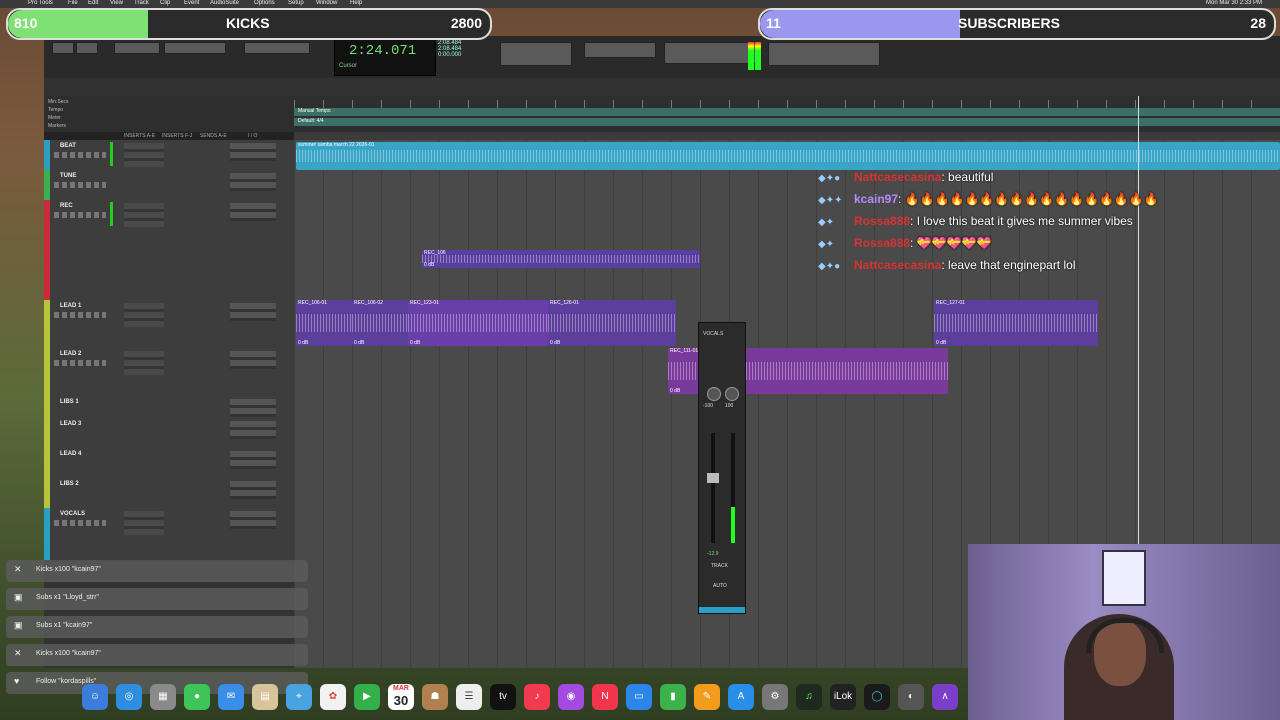  What do you see at coordinates (169, 324) in the screenshot?
I see `track-lead-1: LEAD 1` at bounding box center [169, 324].